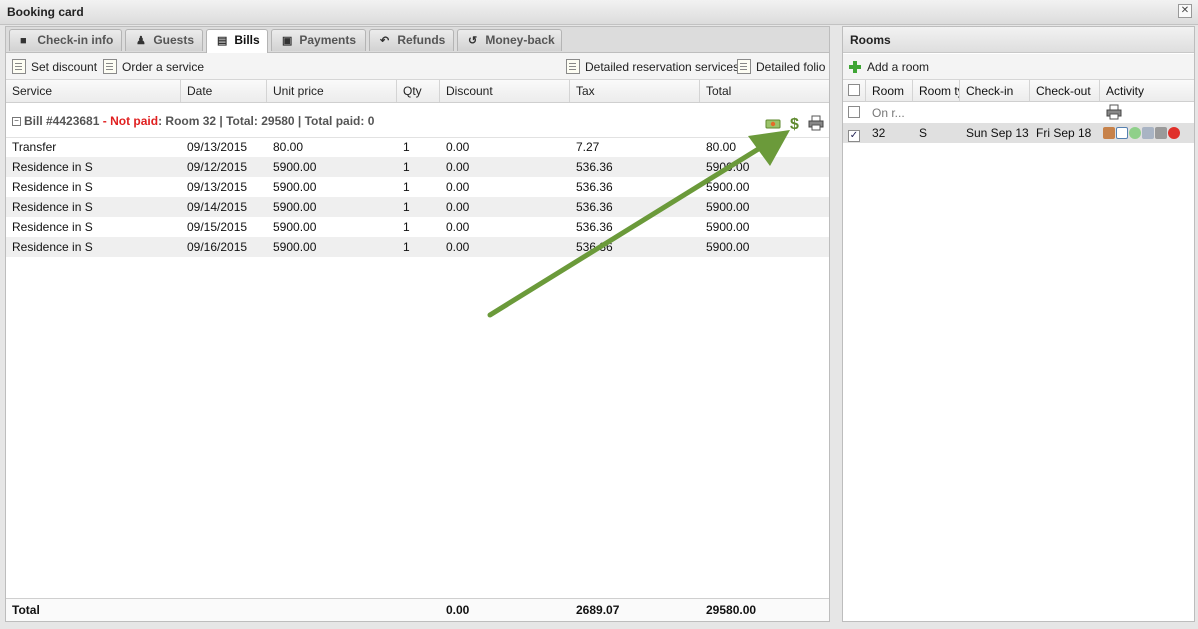  Describe the element at coordinates (247, 40) in the screenshot. I see `tab-label: Bills` at that location.